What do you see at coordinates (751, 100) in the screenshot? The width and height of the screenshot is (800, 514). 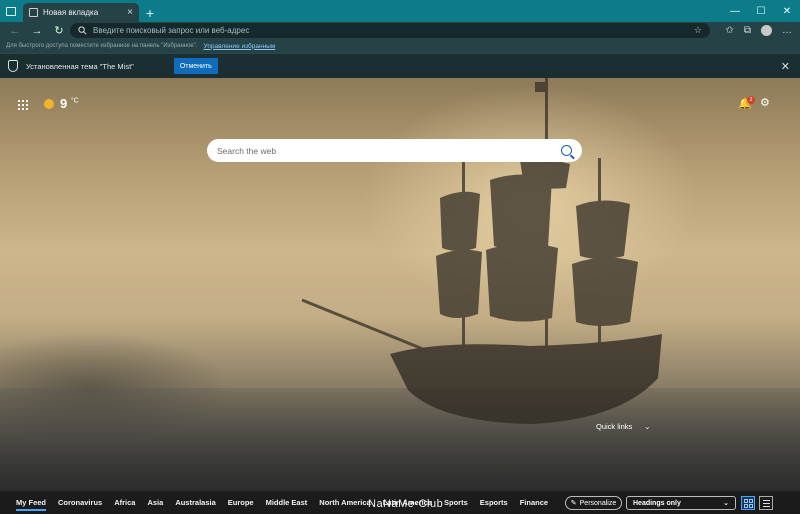 I see `notification-count-badge: 2` at bounding box center [751, 100].